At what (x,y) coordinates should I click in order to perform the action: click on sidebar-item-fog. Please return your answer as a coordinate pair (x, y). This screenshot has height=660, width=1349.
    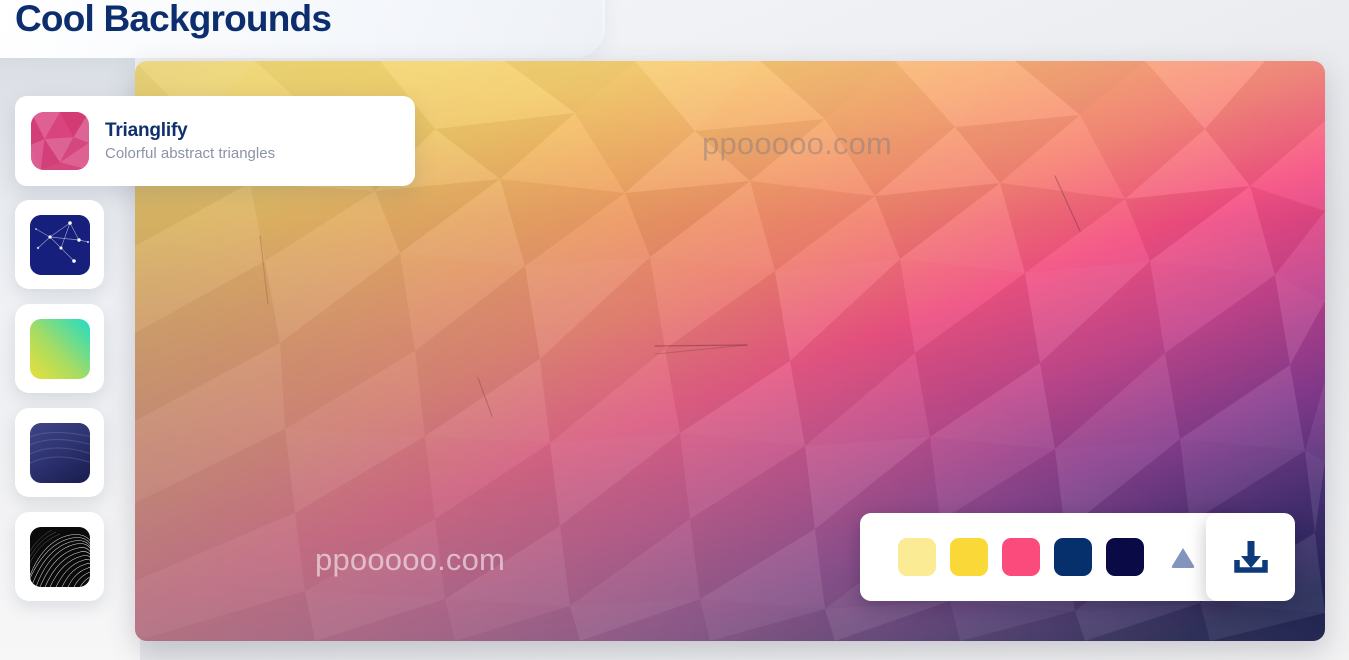
    Looking at the image, I should click on (59, 452).